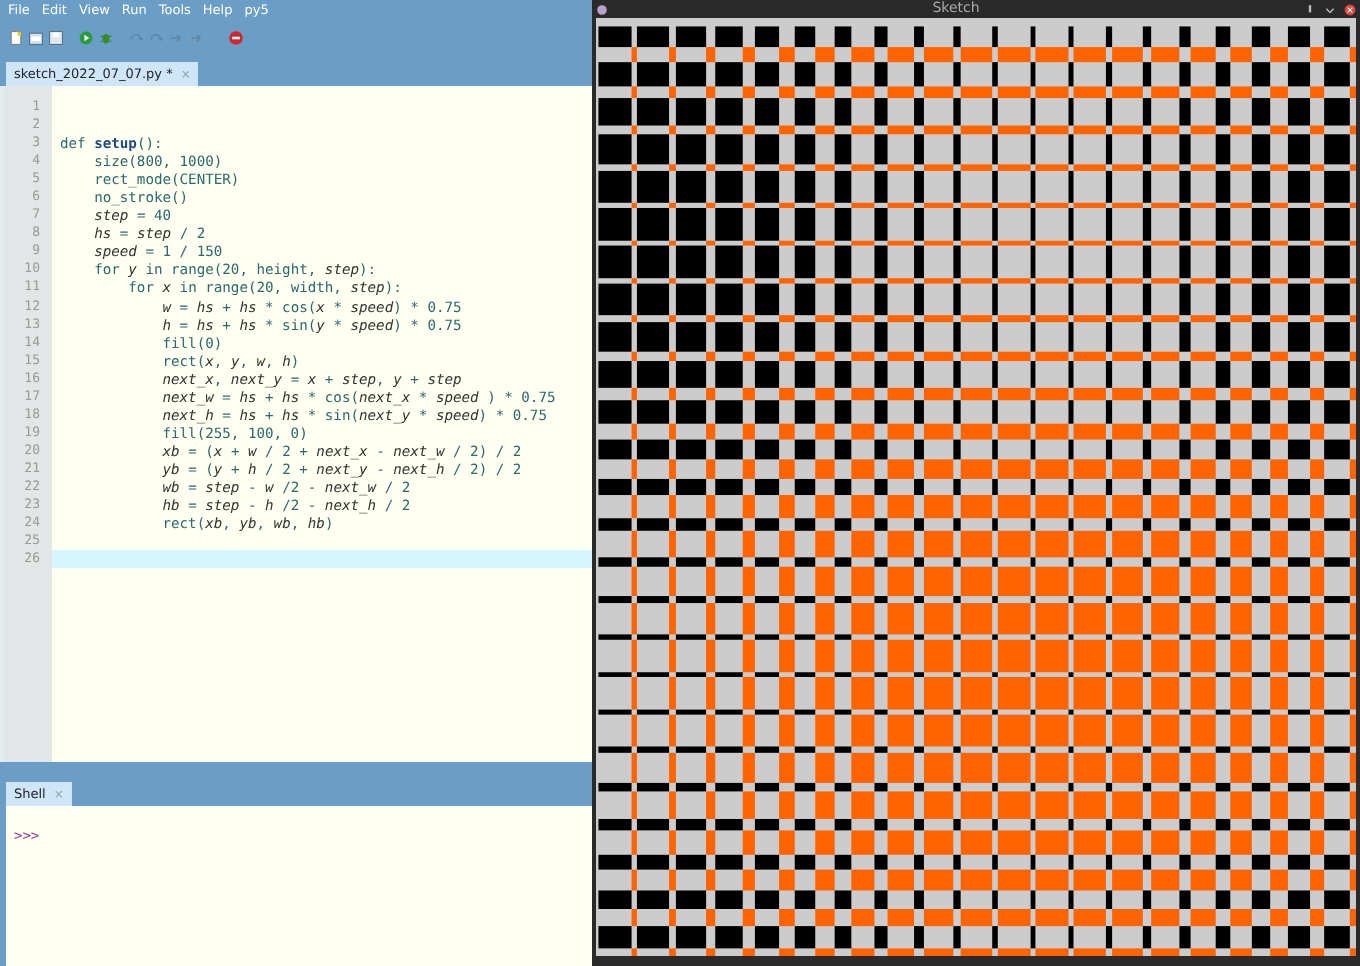 The image size is (1360, 966). Describe the element at coordinates (602, 9) in the screenshot. I see `app-icon` at that location.